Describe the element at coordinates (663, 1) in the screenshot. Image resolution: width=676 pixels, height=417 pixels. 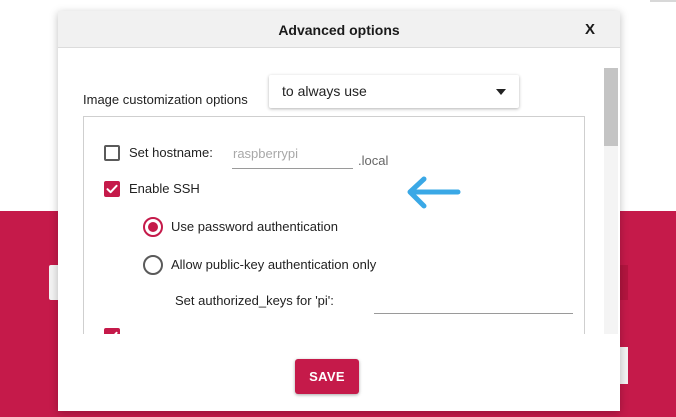
I see `background-divider` at that location.